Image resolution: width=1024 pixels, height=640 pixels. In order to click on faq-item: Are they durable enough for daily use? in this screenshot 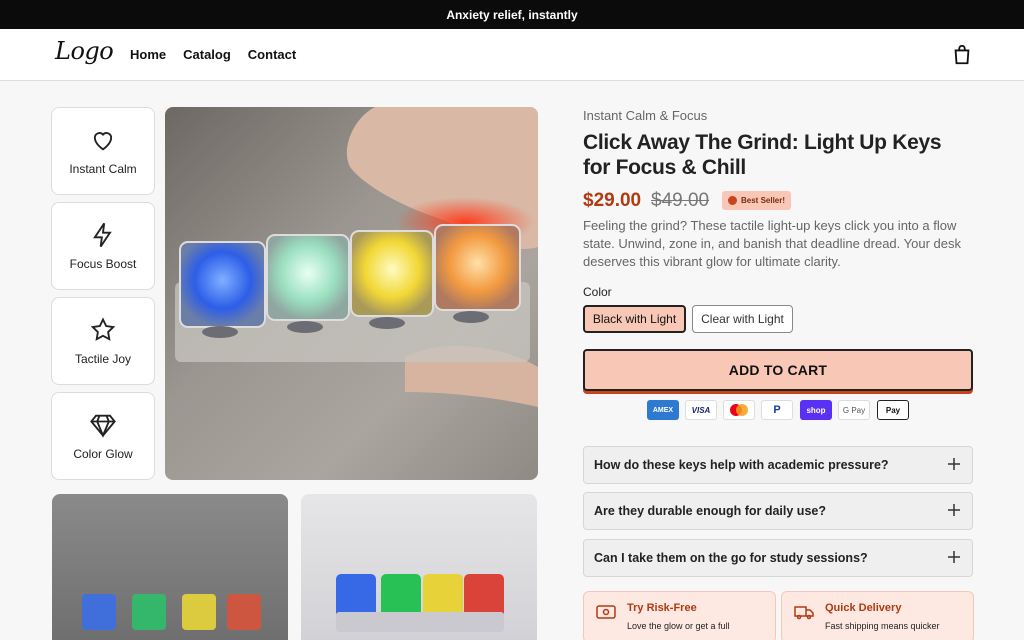, I will do `click(778, 511)`.